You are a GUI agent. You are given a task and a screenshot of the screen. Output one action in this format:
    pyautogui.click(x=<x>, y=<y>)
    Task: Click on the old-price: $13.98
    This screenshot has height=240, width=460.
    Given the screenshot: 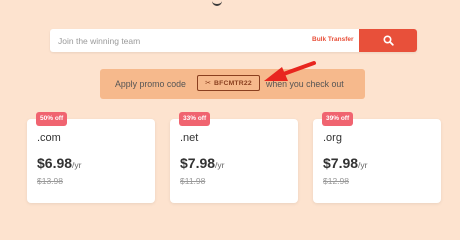 What is the action you would take?
    pyautogui.click(x=50, y=181)
    